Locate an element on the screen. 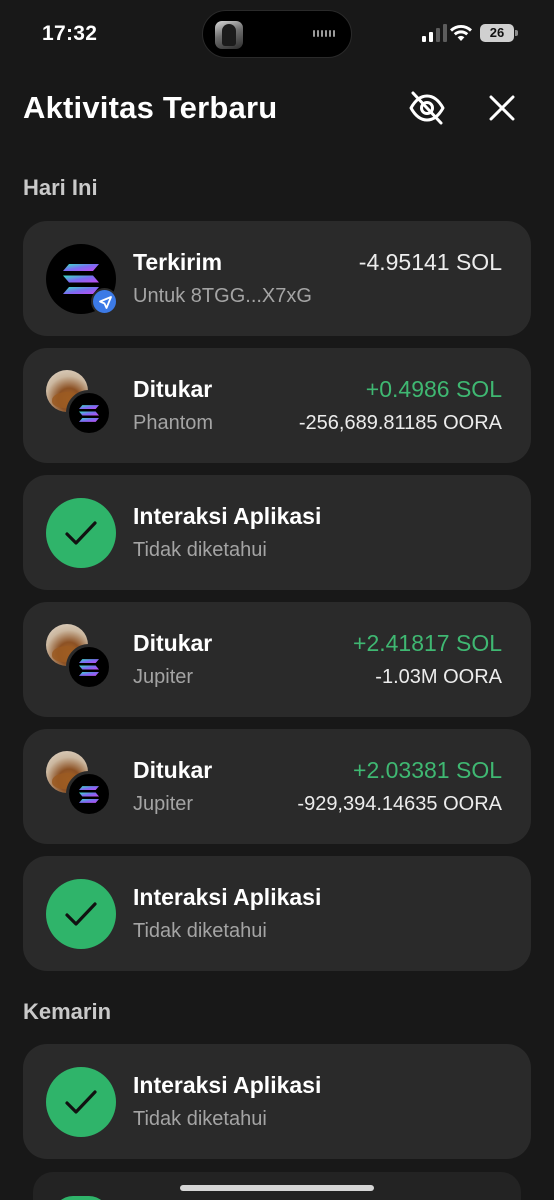  audio-waveform-icon is located at coordinates (324, 33).